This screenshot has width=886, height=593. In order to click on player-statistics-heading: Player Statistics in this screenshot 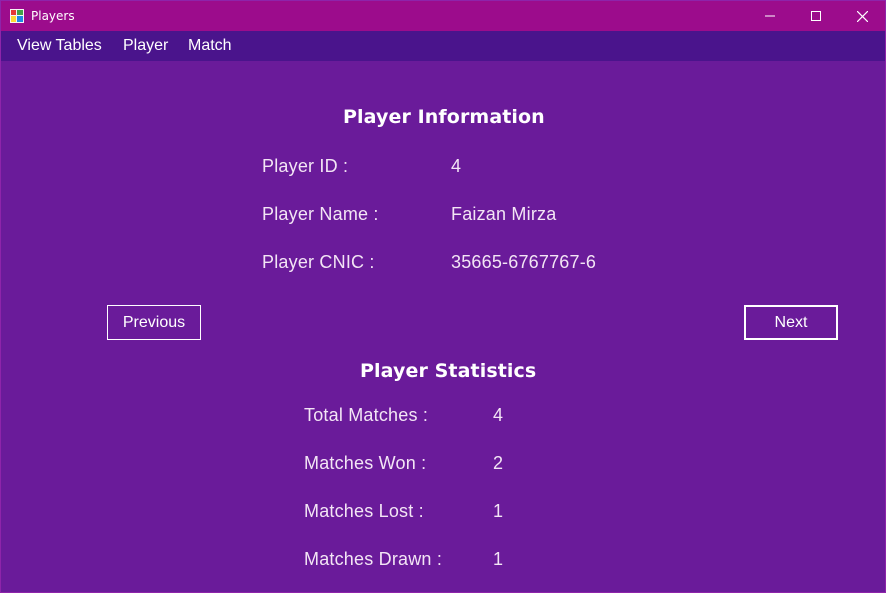, I will do `click(448, 371)`.